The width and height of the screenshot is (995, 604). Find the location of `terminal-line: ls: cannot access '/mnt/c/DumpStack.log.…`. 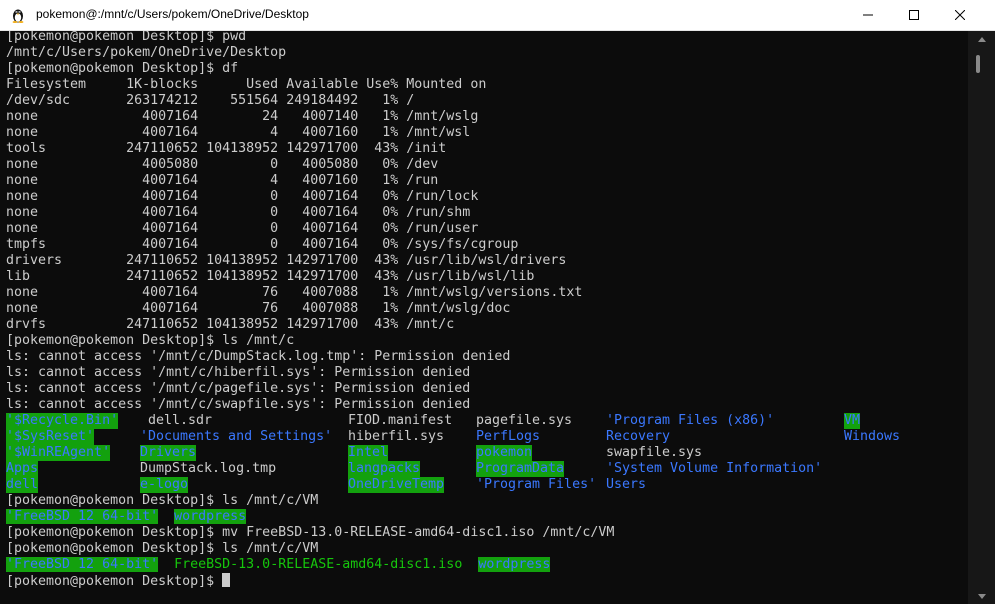

terminal-line: ls: cannot access '/mnt/c/DumpStack.log.… is located at coordinates (258, 356).